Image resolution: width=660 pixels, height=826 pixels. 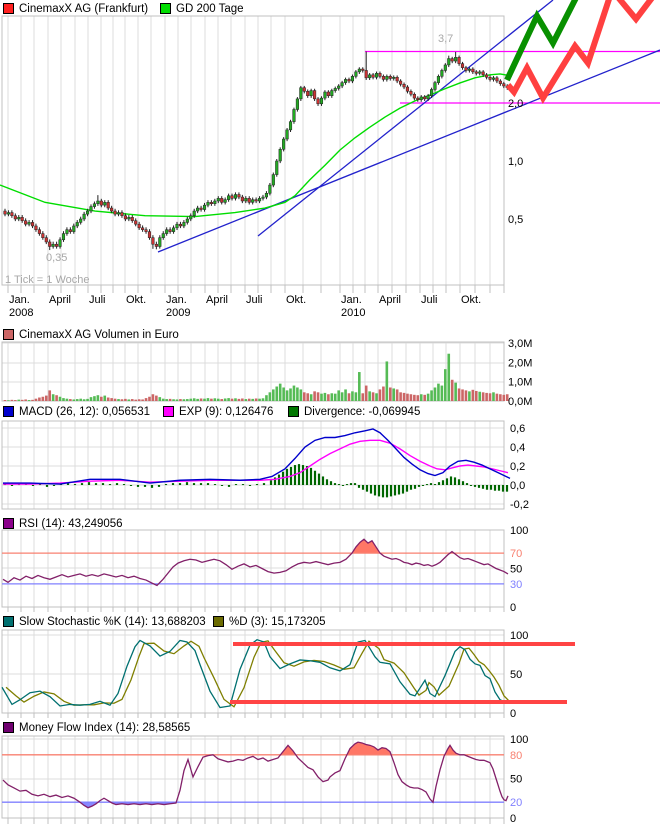 I want to click on divergence-swatch, so click(x=293, y=411).